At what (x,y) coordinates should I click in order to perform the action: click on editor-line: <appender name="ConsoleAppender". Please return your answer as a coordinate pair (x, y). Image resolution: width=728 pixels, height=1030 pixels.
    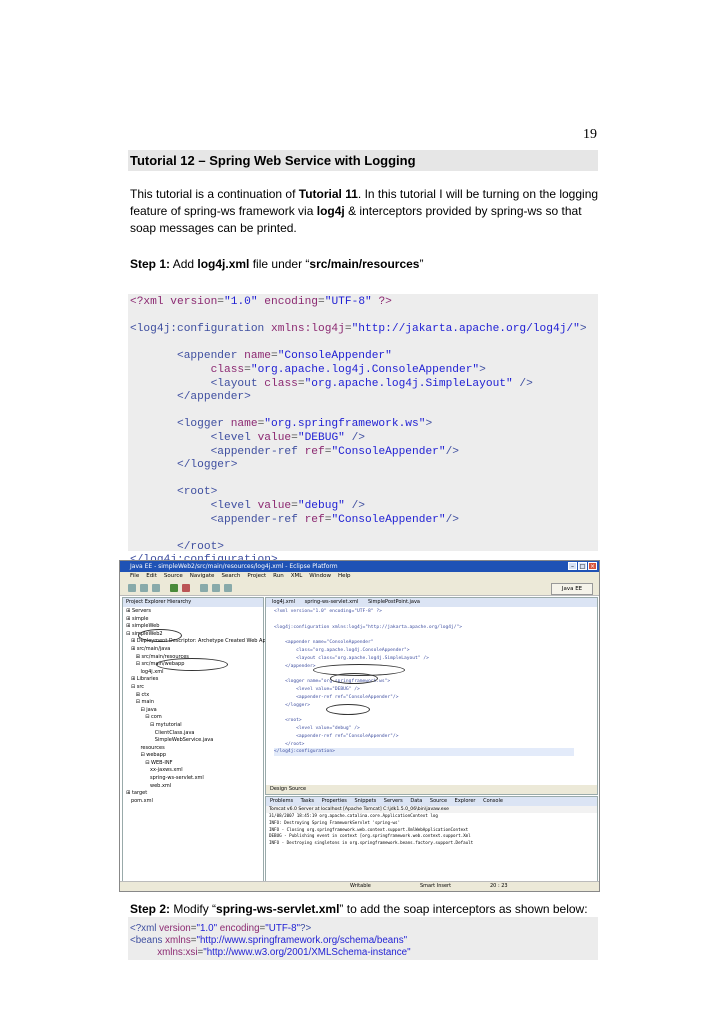
    Looking at the image, I should click on (324, 643).